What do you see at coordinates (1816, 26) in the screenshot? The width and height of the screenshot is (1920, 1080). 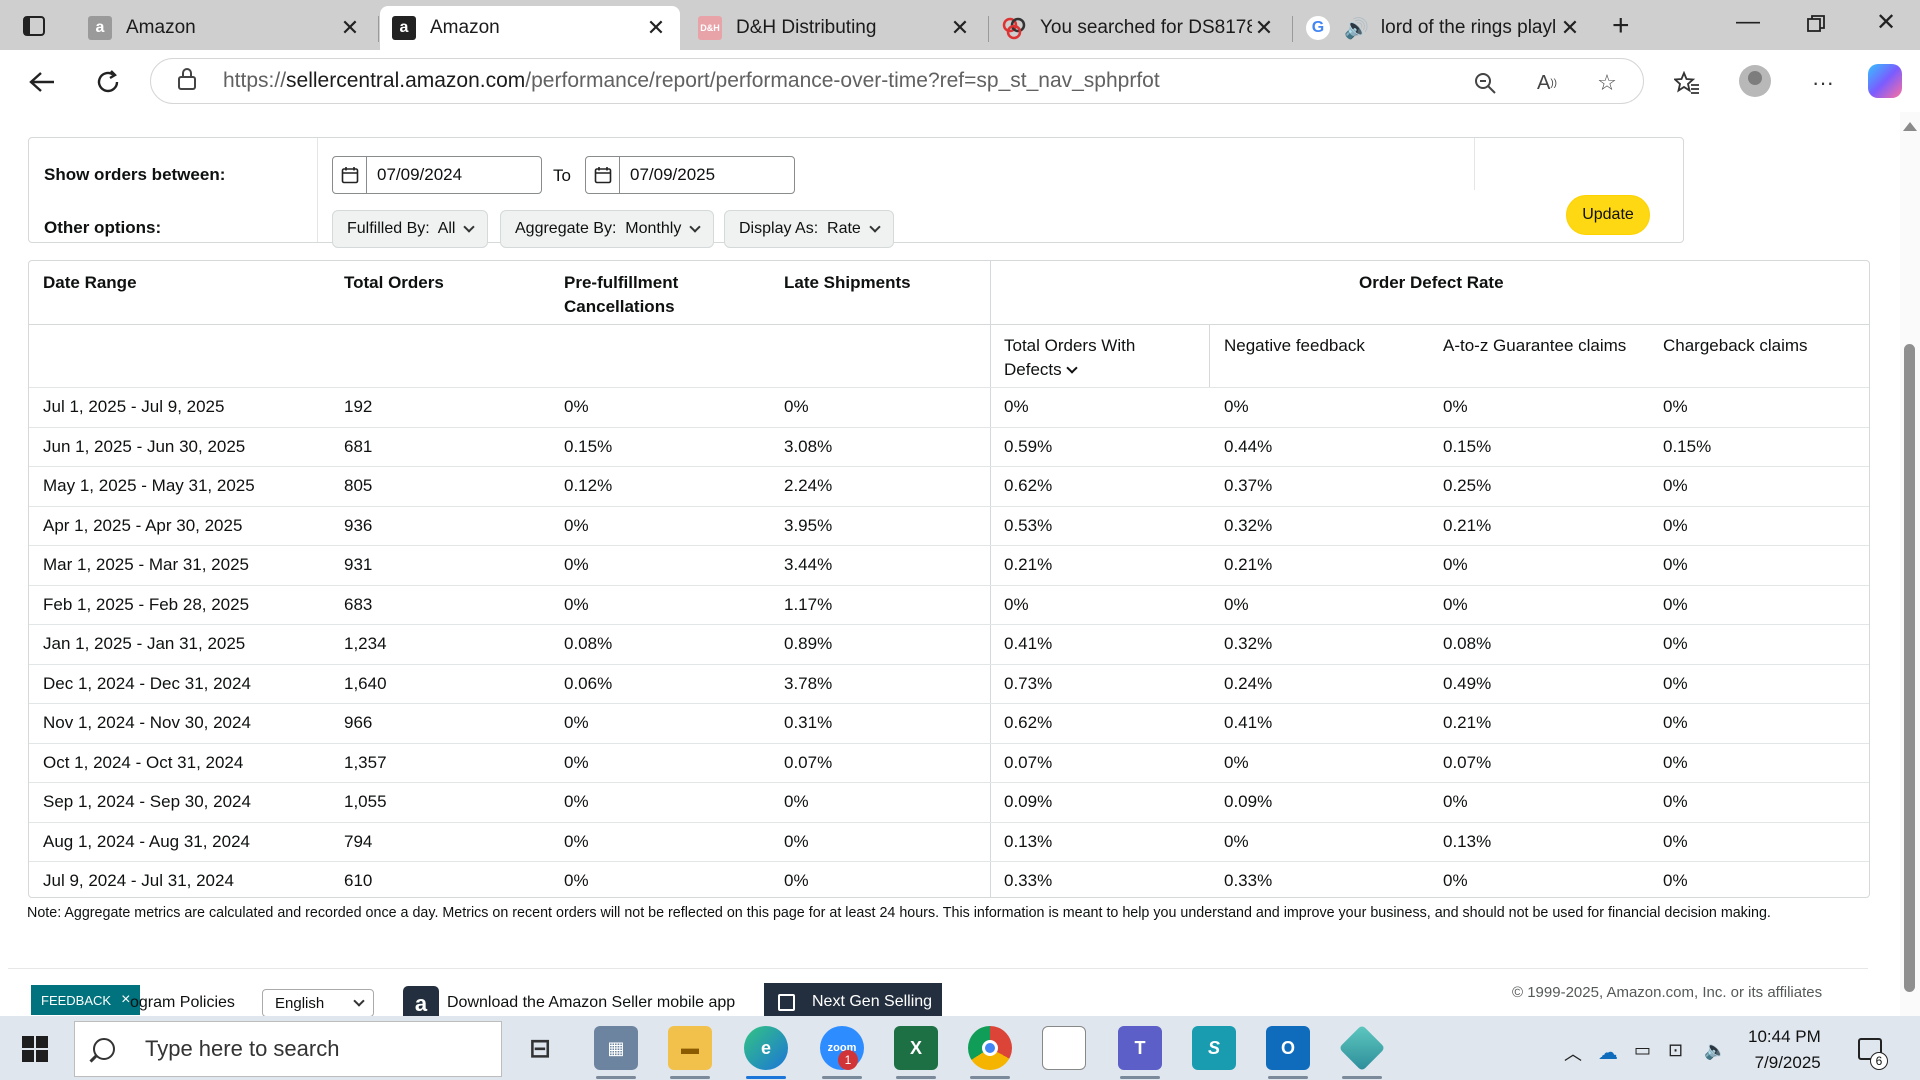 I see `restore-icon` at bounding box center [1816, 26].